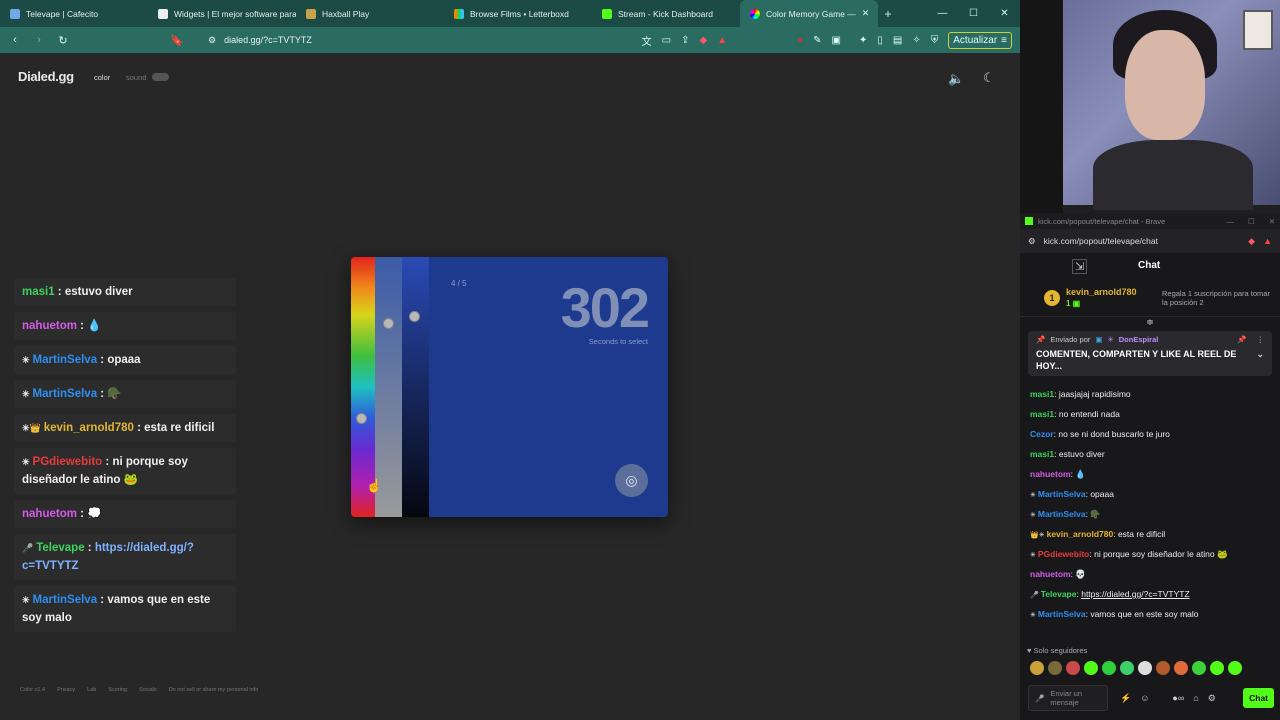 Image resolution: width=1280 pixels, height=720 pixels. Describe the element at coordinates (1150, 323) in the screenshot. I see `pinned-handle-icon: ≑` at that location.